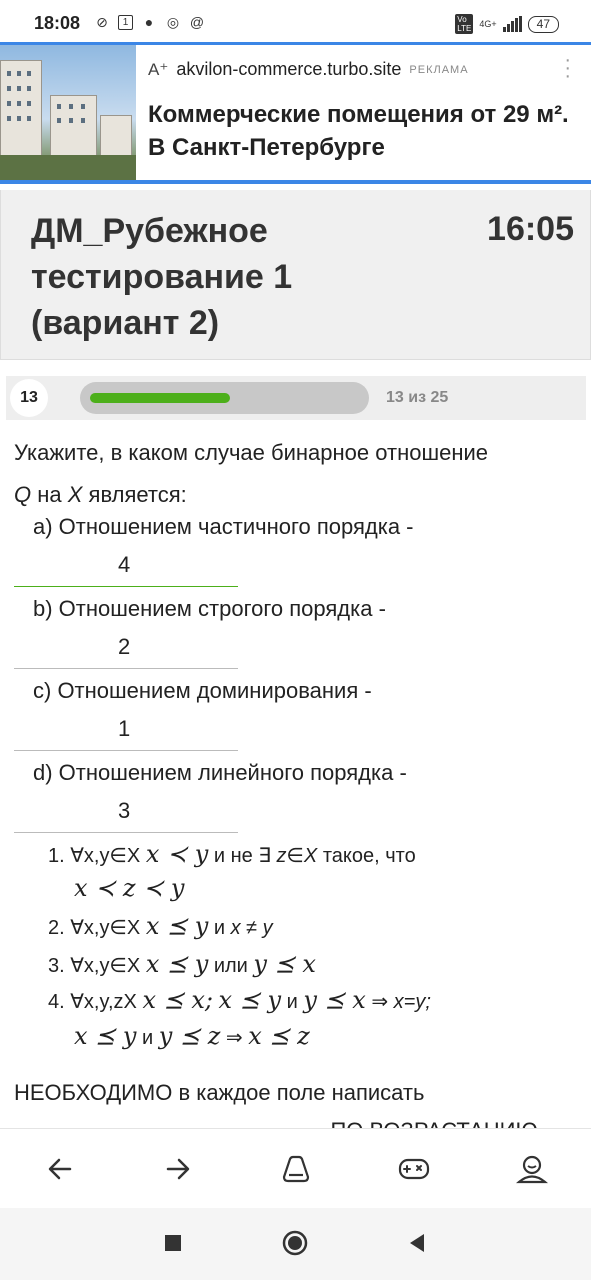 The height and width of the screenshot is (1280, 591). I want to click on def3-mid: или, so click(230, 966).